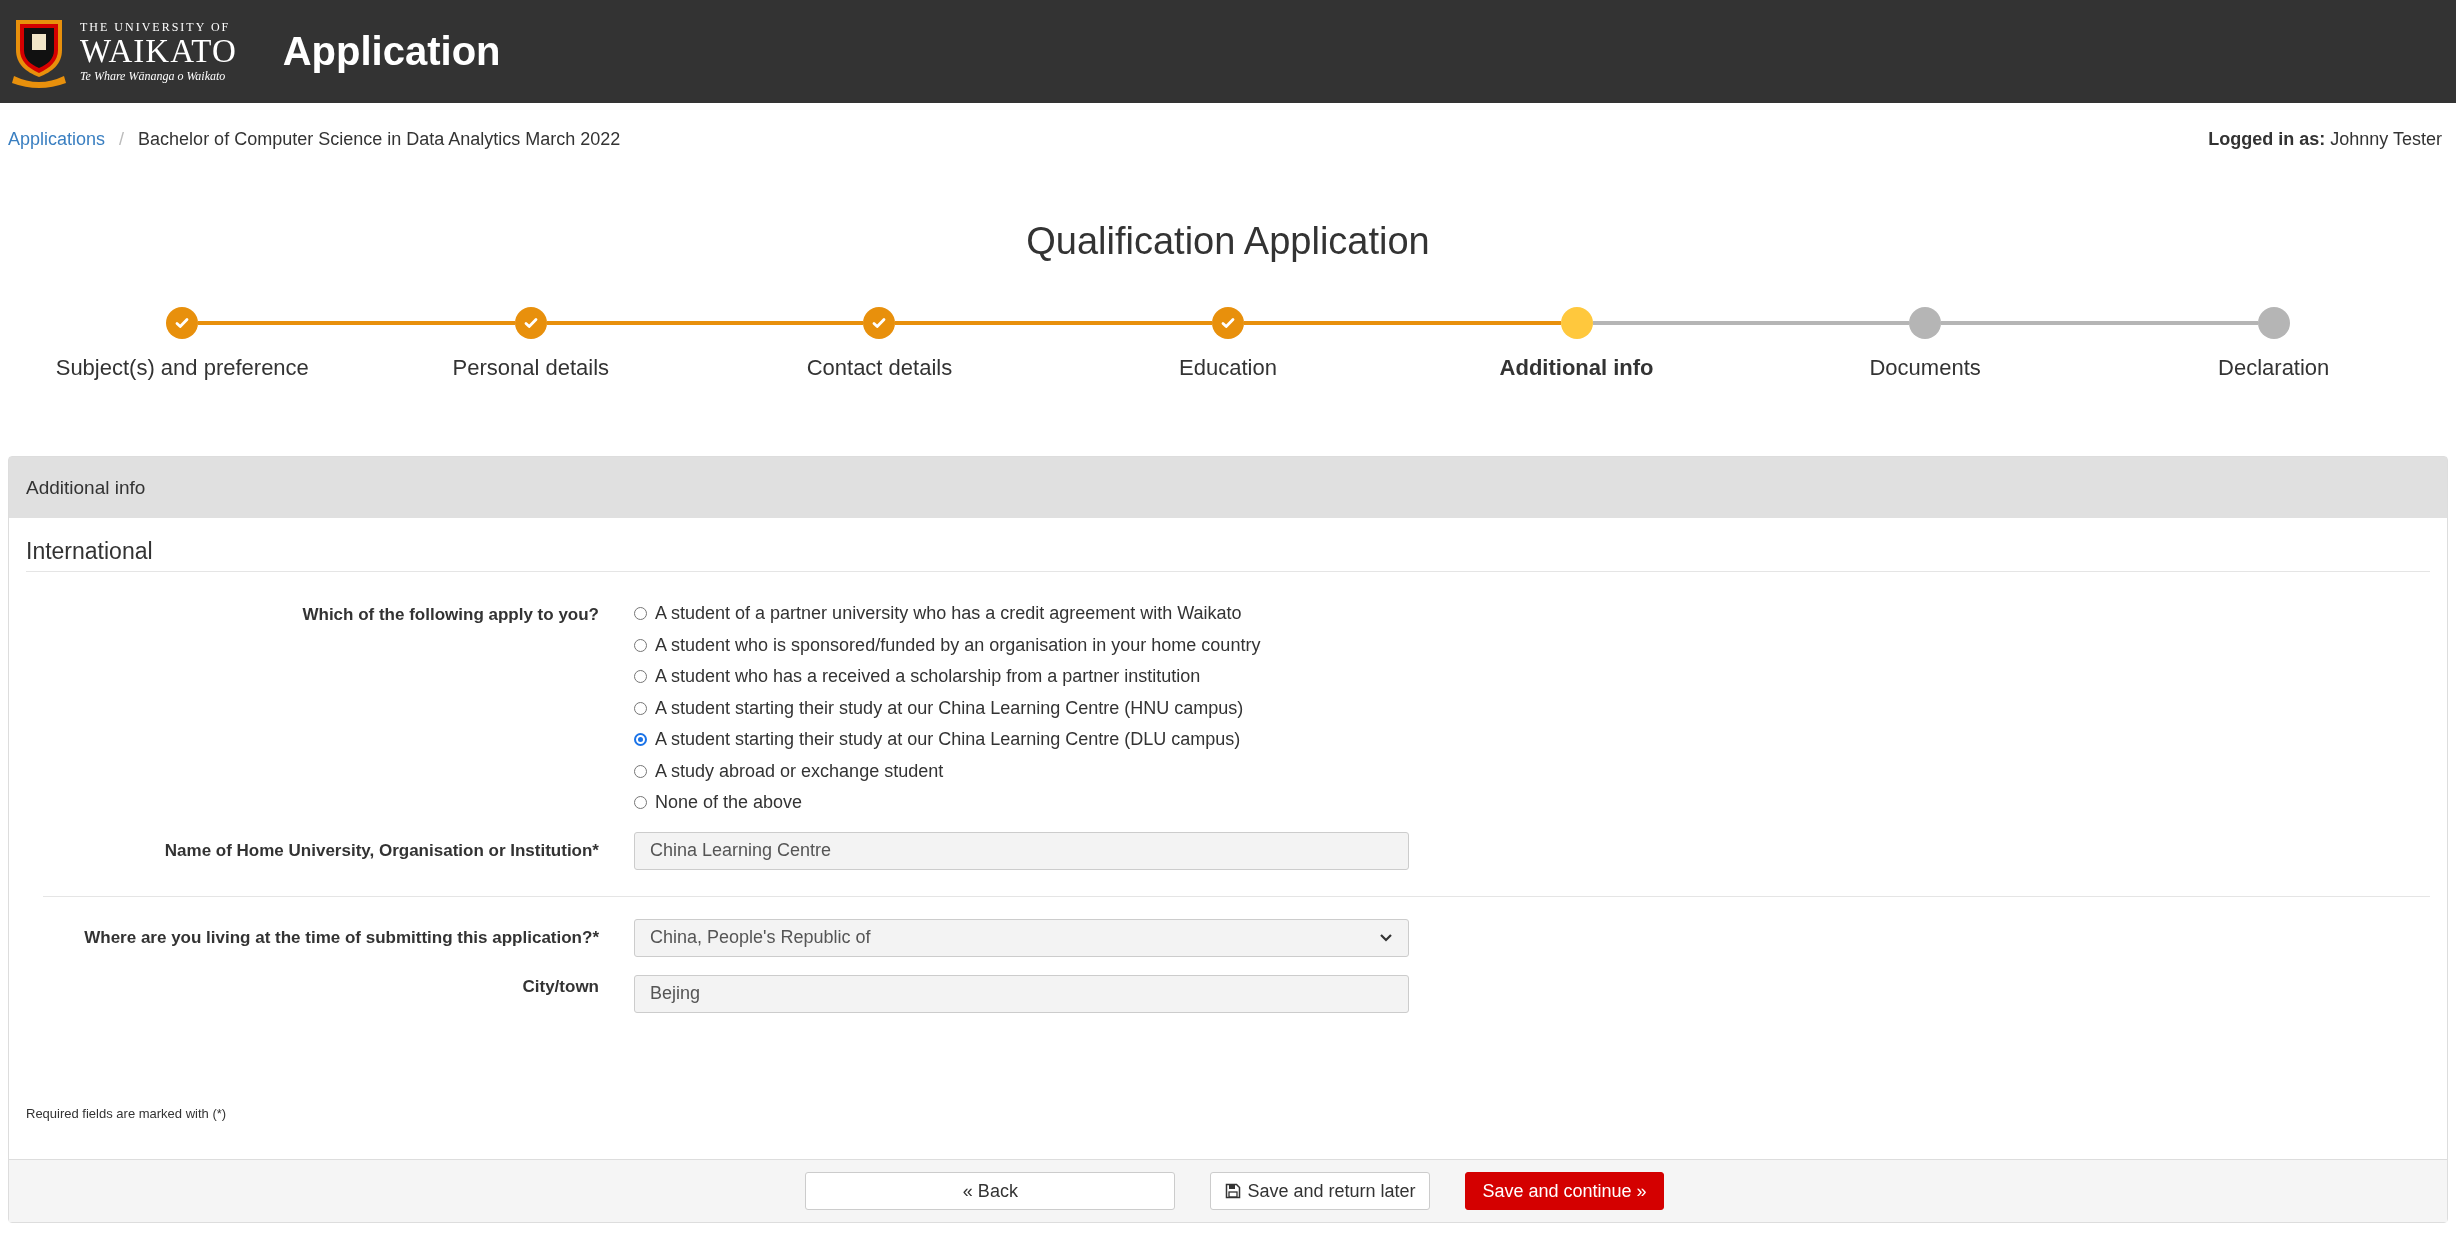 The width and height of the screenshot is (2456, 1241). I want to click on field-label: Where are you living at the time of submitting this application?*, so click(341, 937).